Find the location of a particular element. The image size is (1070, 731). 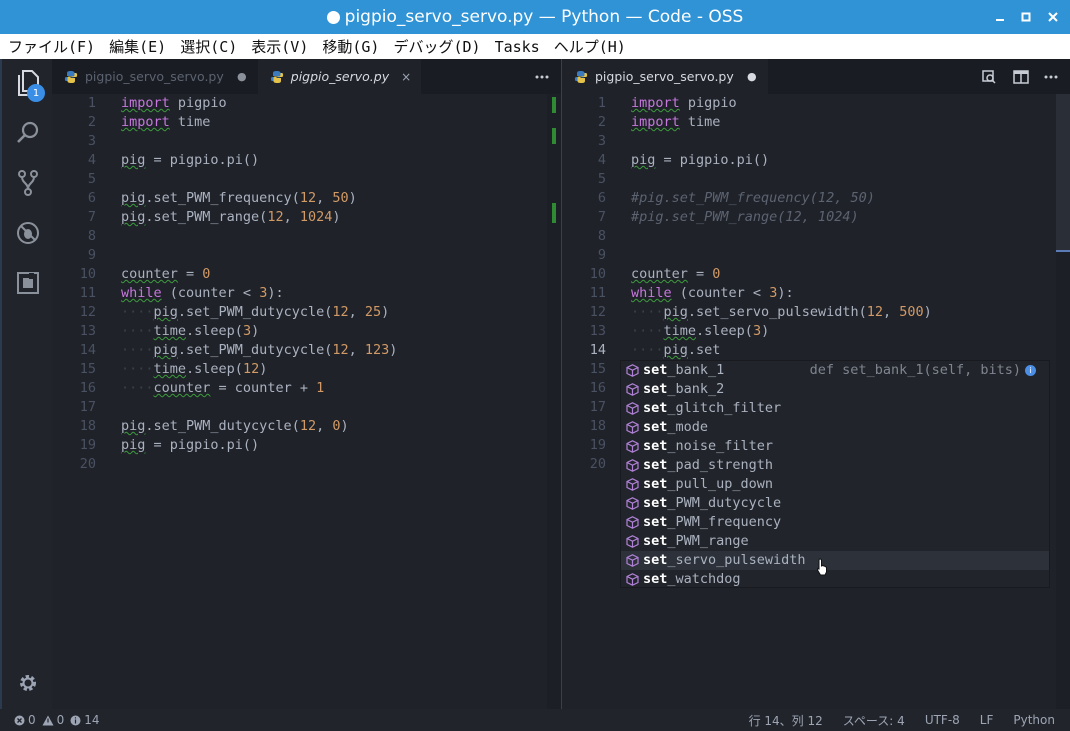

menu-edit: 編集(E) is located at coordinates (137, 46).